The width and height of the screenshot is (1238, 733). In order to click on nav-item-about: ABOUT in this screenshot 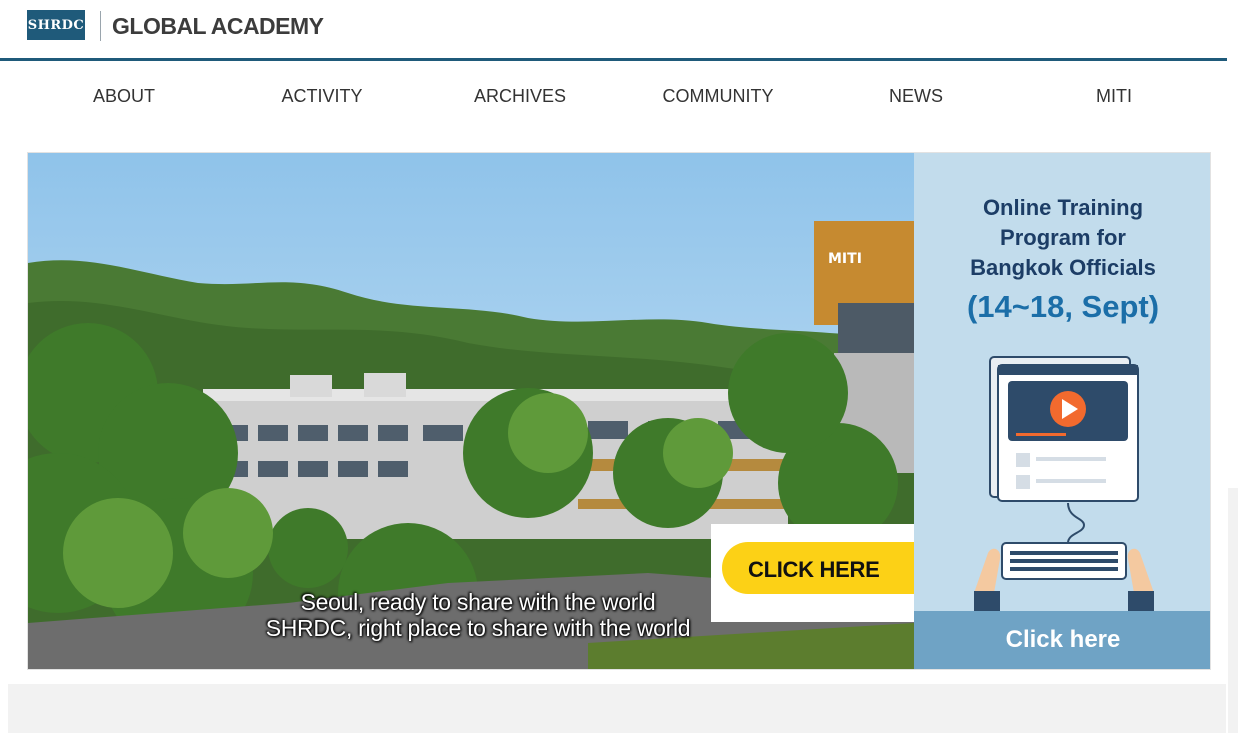, I will do `click(124, 97)`.